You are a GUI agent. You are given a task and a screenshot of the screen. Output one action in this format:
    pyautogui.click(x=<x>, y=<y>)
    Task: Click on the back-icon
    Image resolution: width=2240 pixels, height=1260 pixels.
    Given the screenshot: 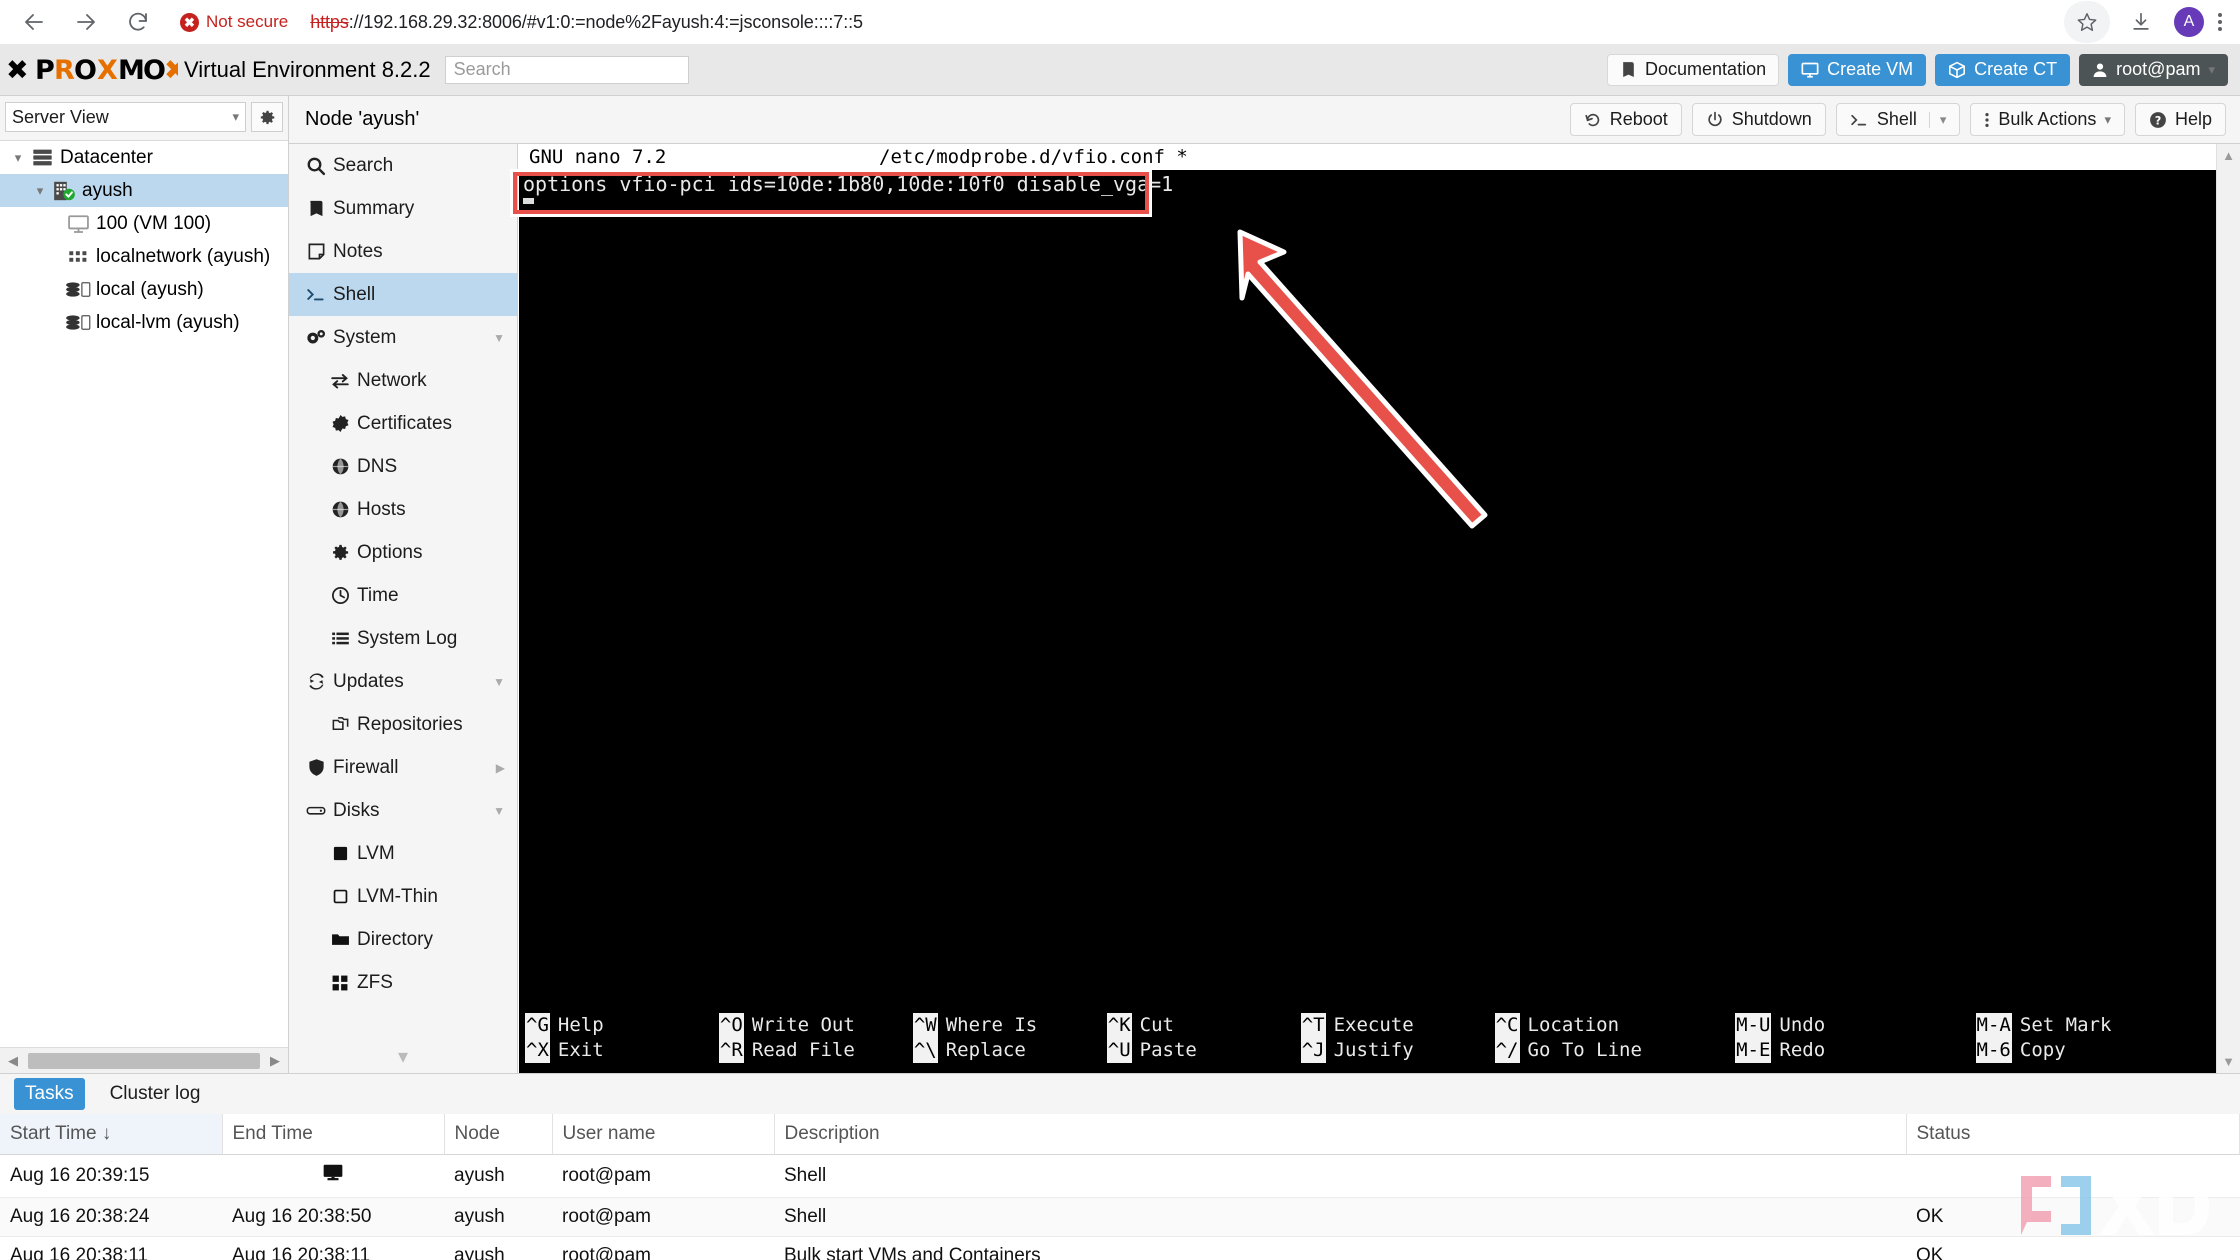 What is the action you would take?
    pyautogui.click(x=34, y=22)
    